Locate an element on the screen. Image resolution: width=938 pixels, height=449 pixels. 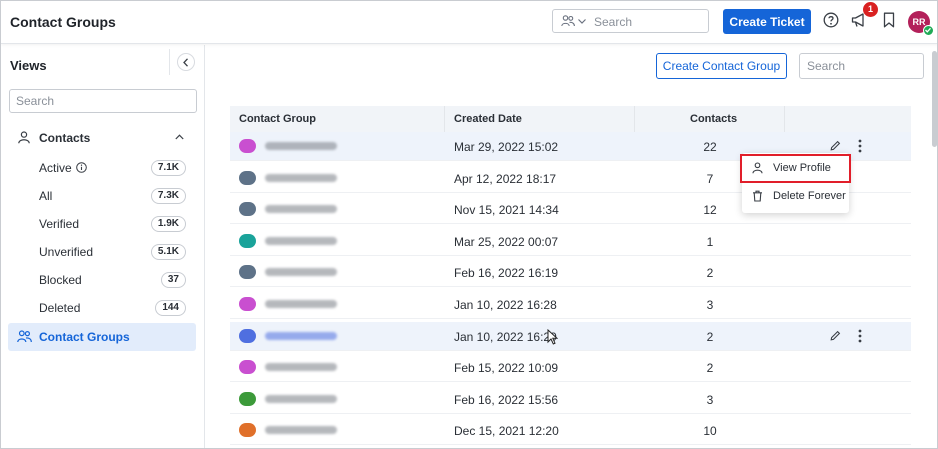
people-icon is located at coordinates (24, 336).